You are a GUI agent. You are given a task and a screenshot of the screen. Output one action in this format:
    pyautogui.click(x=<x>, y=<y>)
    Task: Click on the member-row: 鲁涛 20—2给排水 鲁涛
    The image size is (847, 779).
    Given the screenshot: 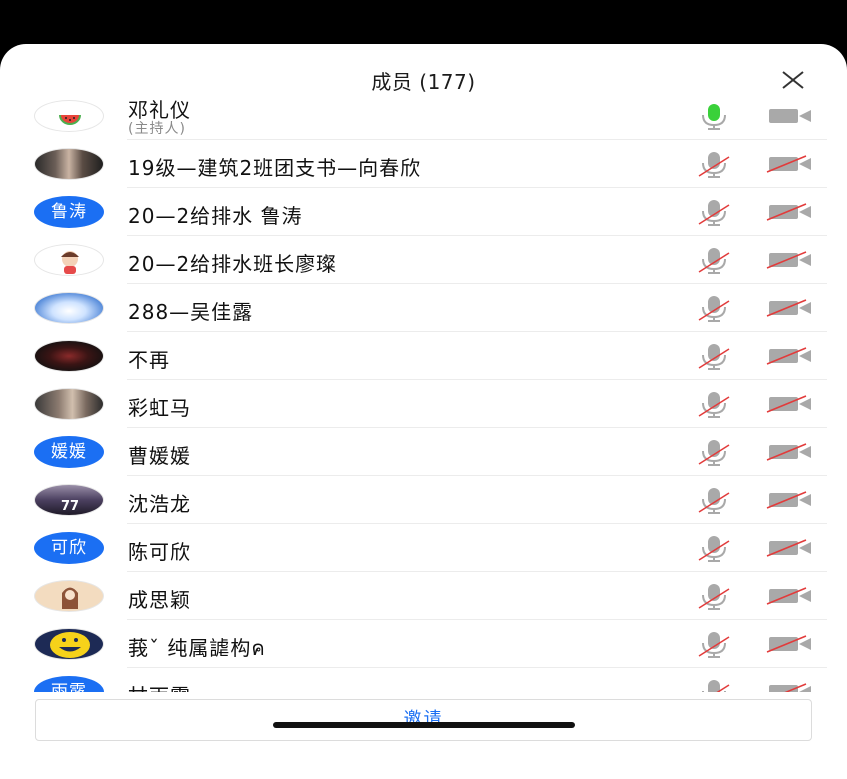 What is the action you would take?
    pyautogui.click(x=423, y=212)
    